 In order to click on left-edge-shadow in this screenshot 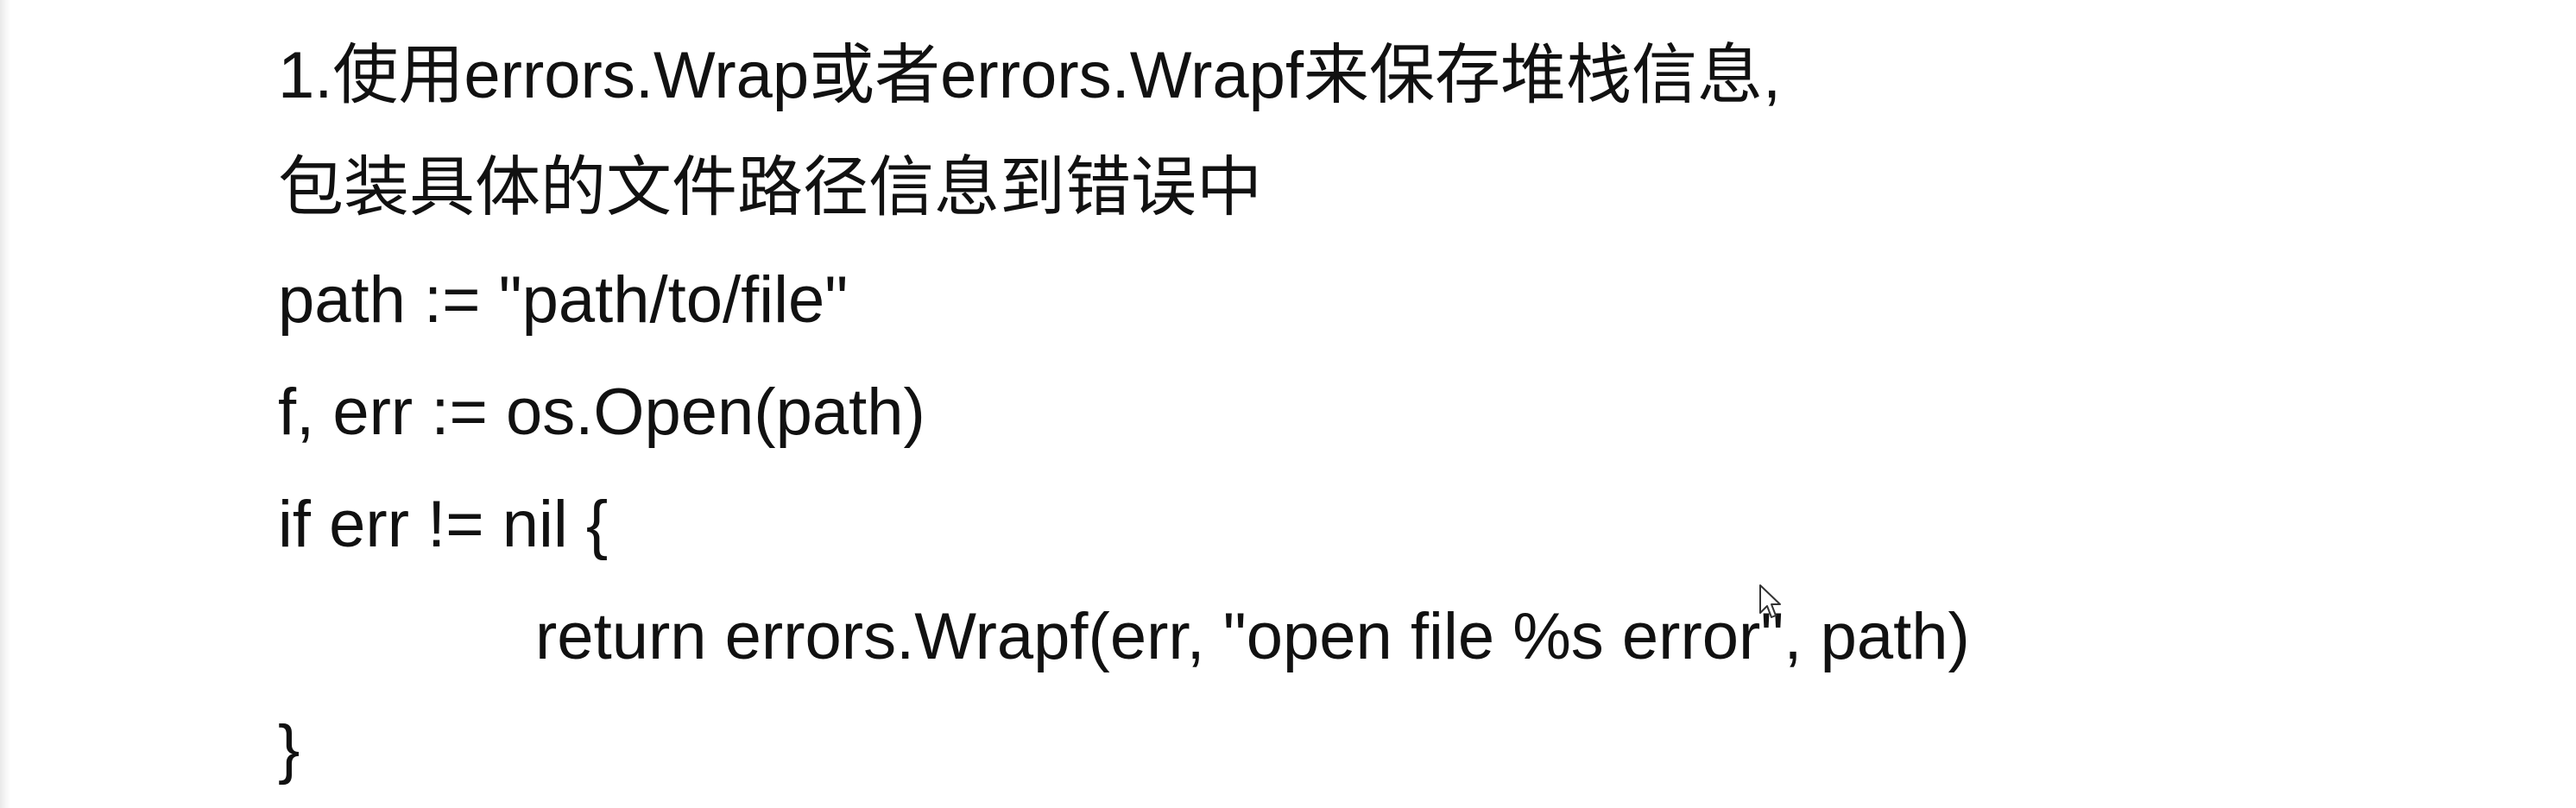, I will do `click(5, 404)`.